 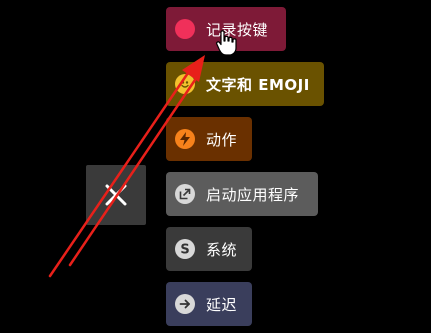 What do you see at coordinates (237, 29) in the screenshot?
I see `menu-item-label: 记录按键` at bounding box center [237, 29].